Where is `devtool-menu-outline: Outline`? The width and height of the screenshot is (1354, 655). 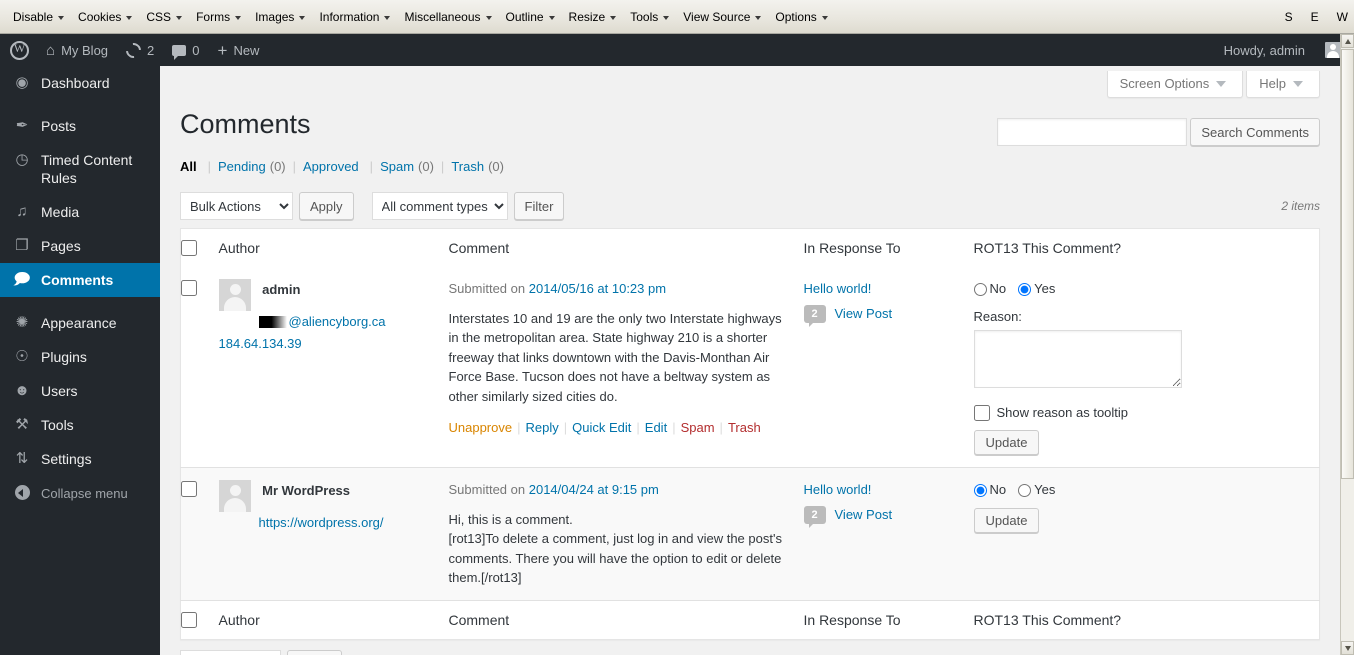 devtool-menu-outline: Outline is located at coordinates (530, 17).